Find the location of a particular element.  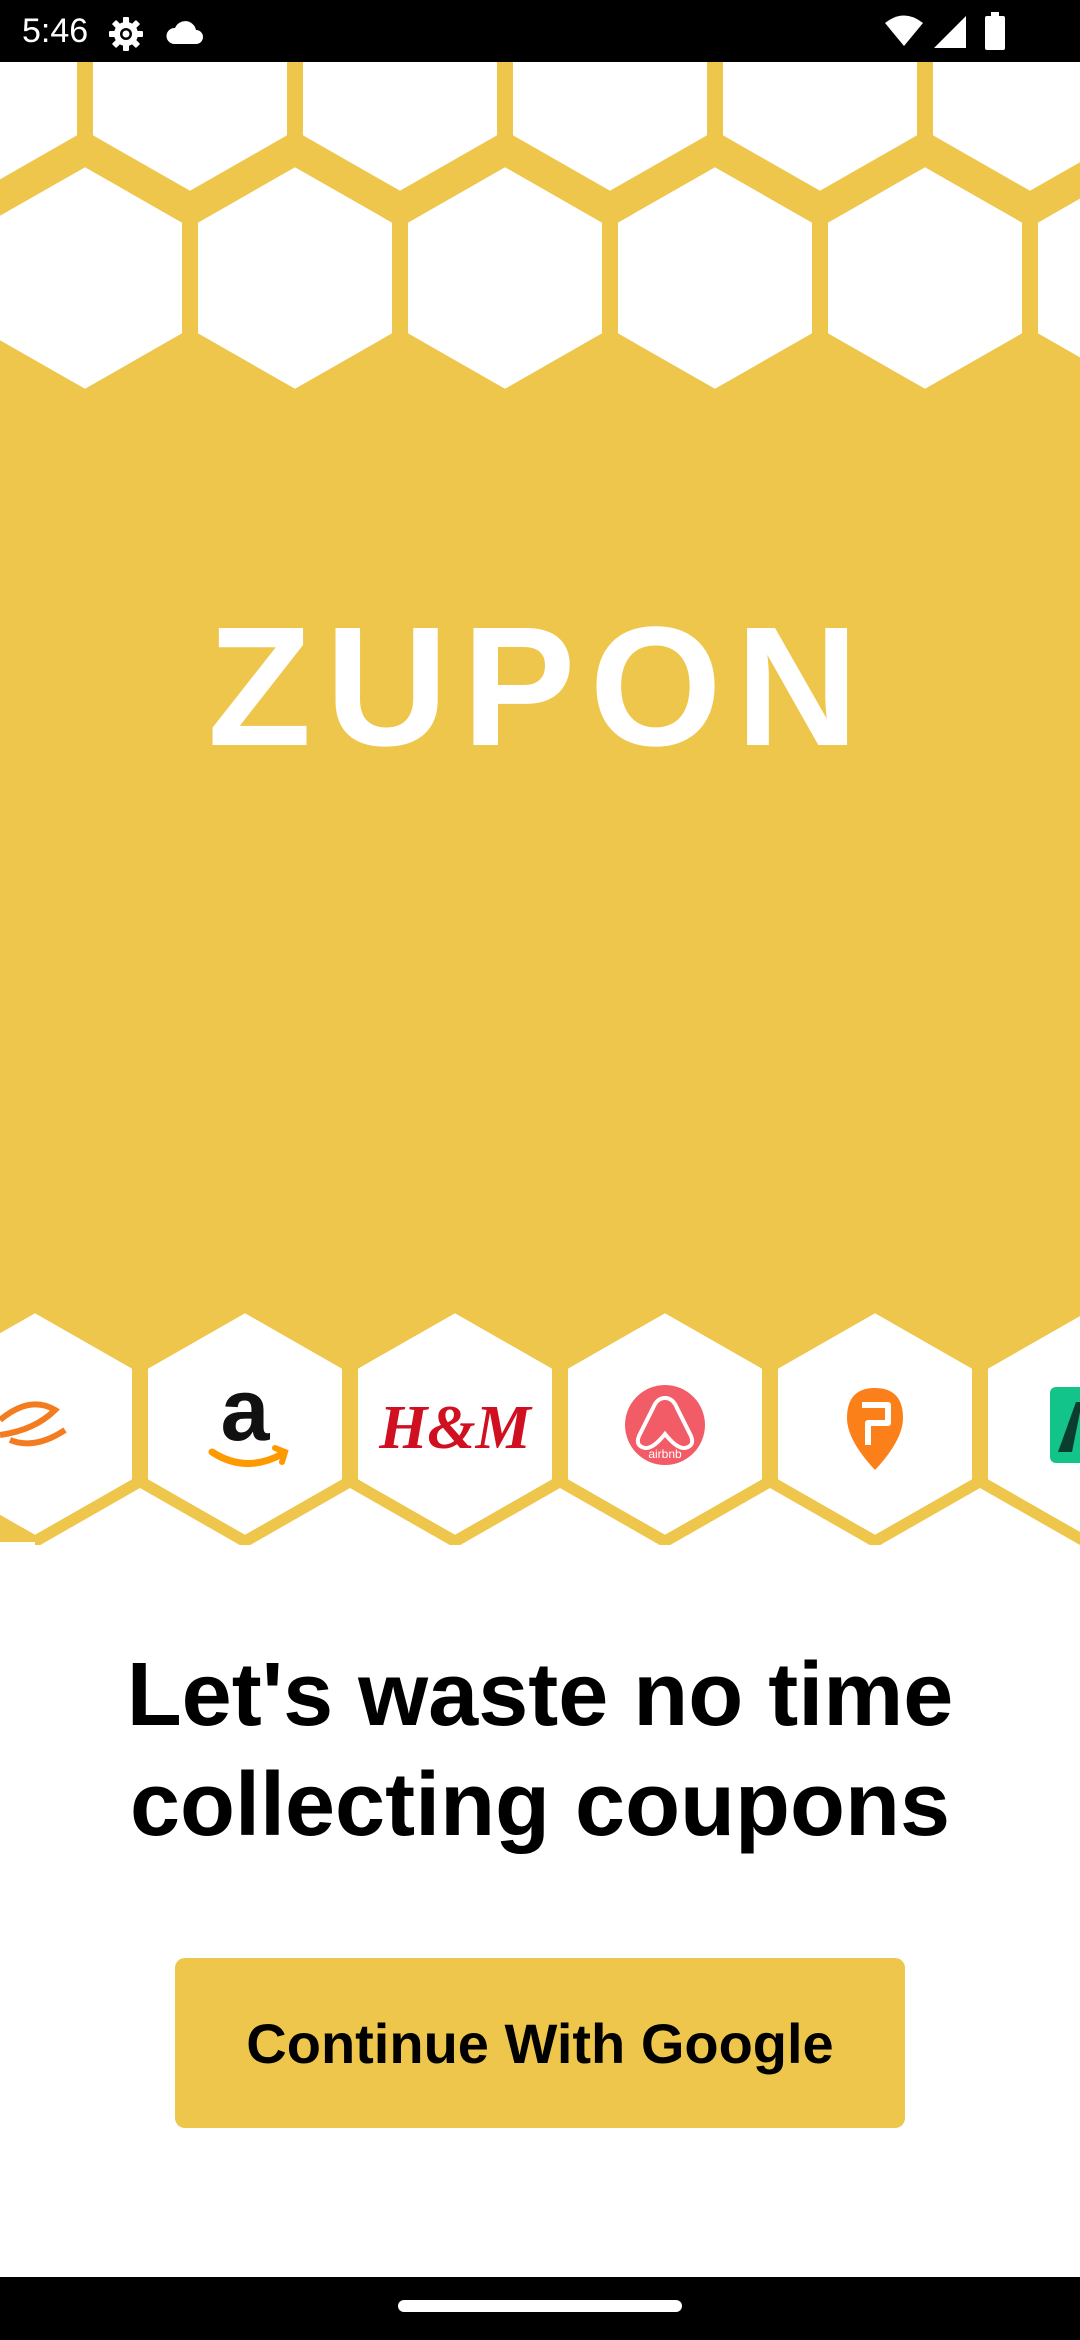

continue-with-google-button: Continue With Google is located at coordinates (540, 2043).